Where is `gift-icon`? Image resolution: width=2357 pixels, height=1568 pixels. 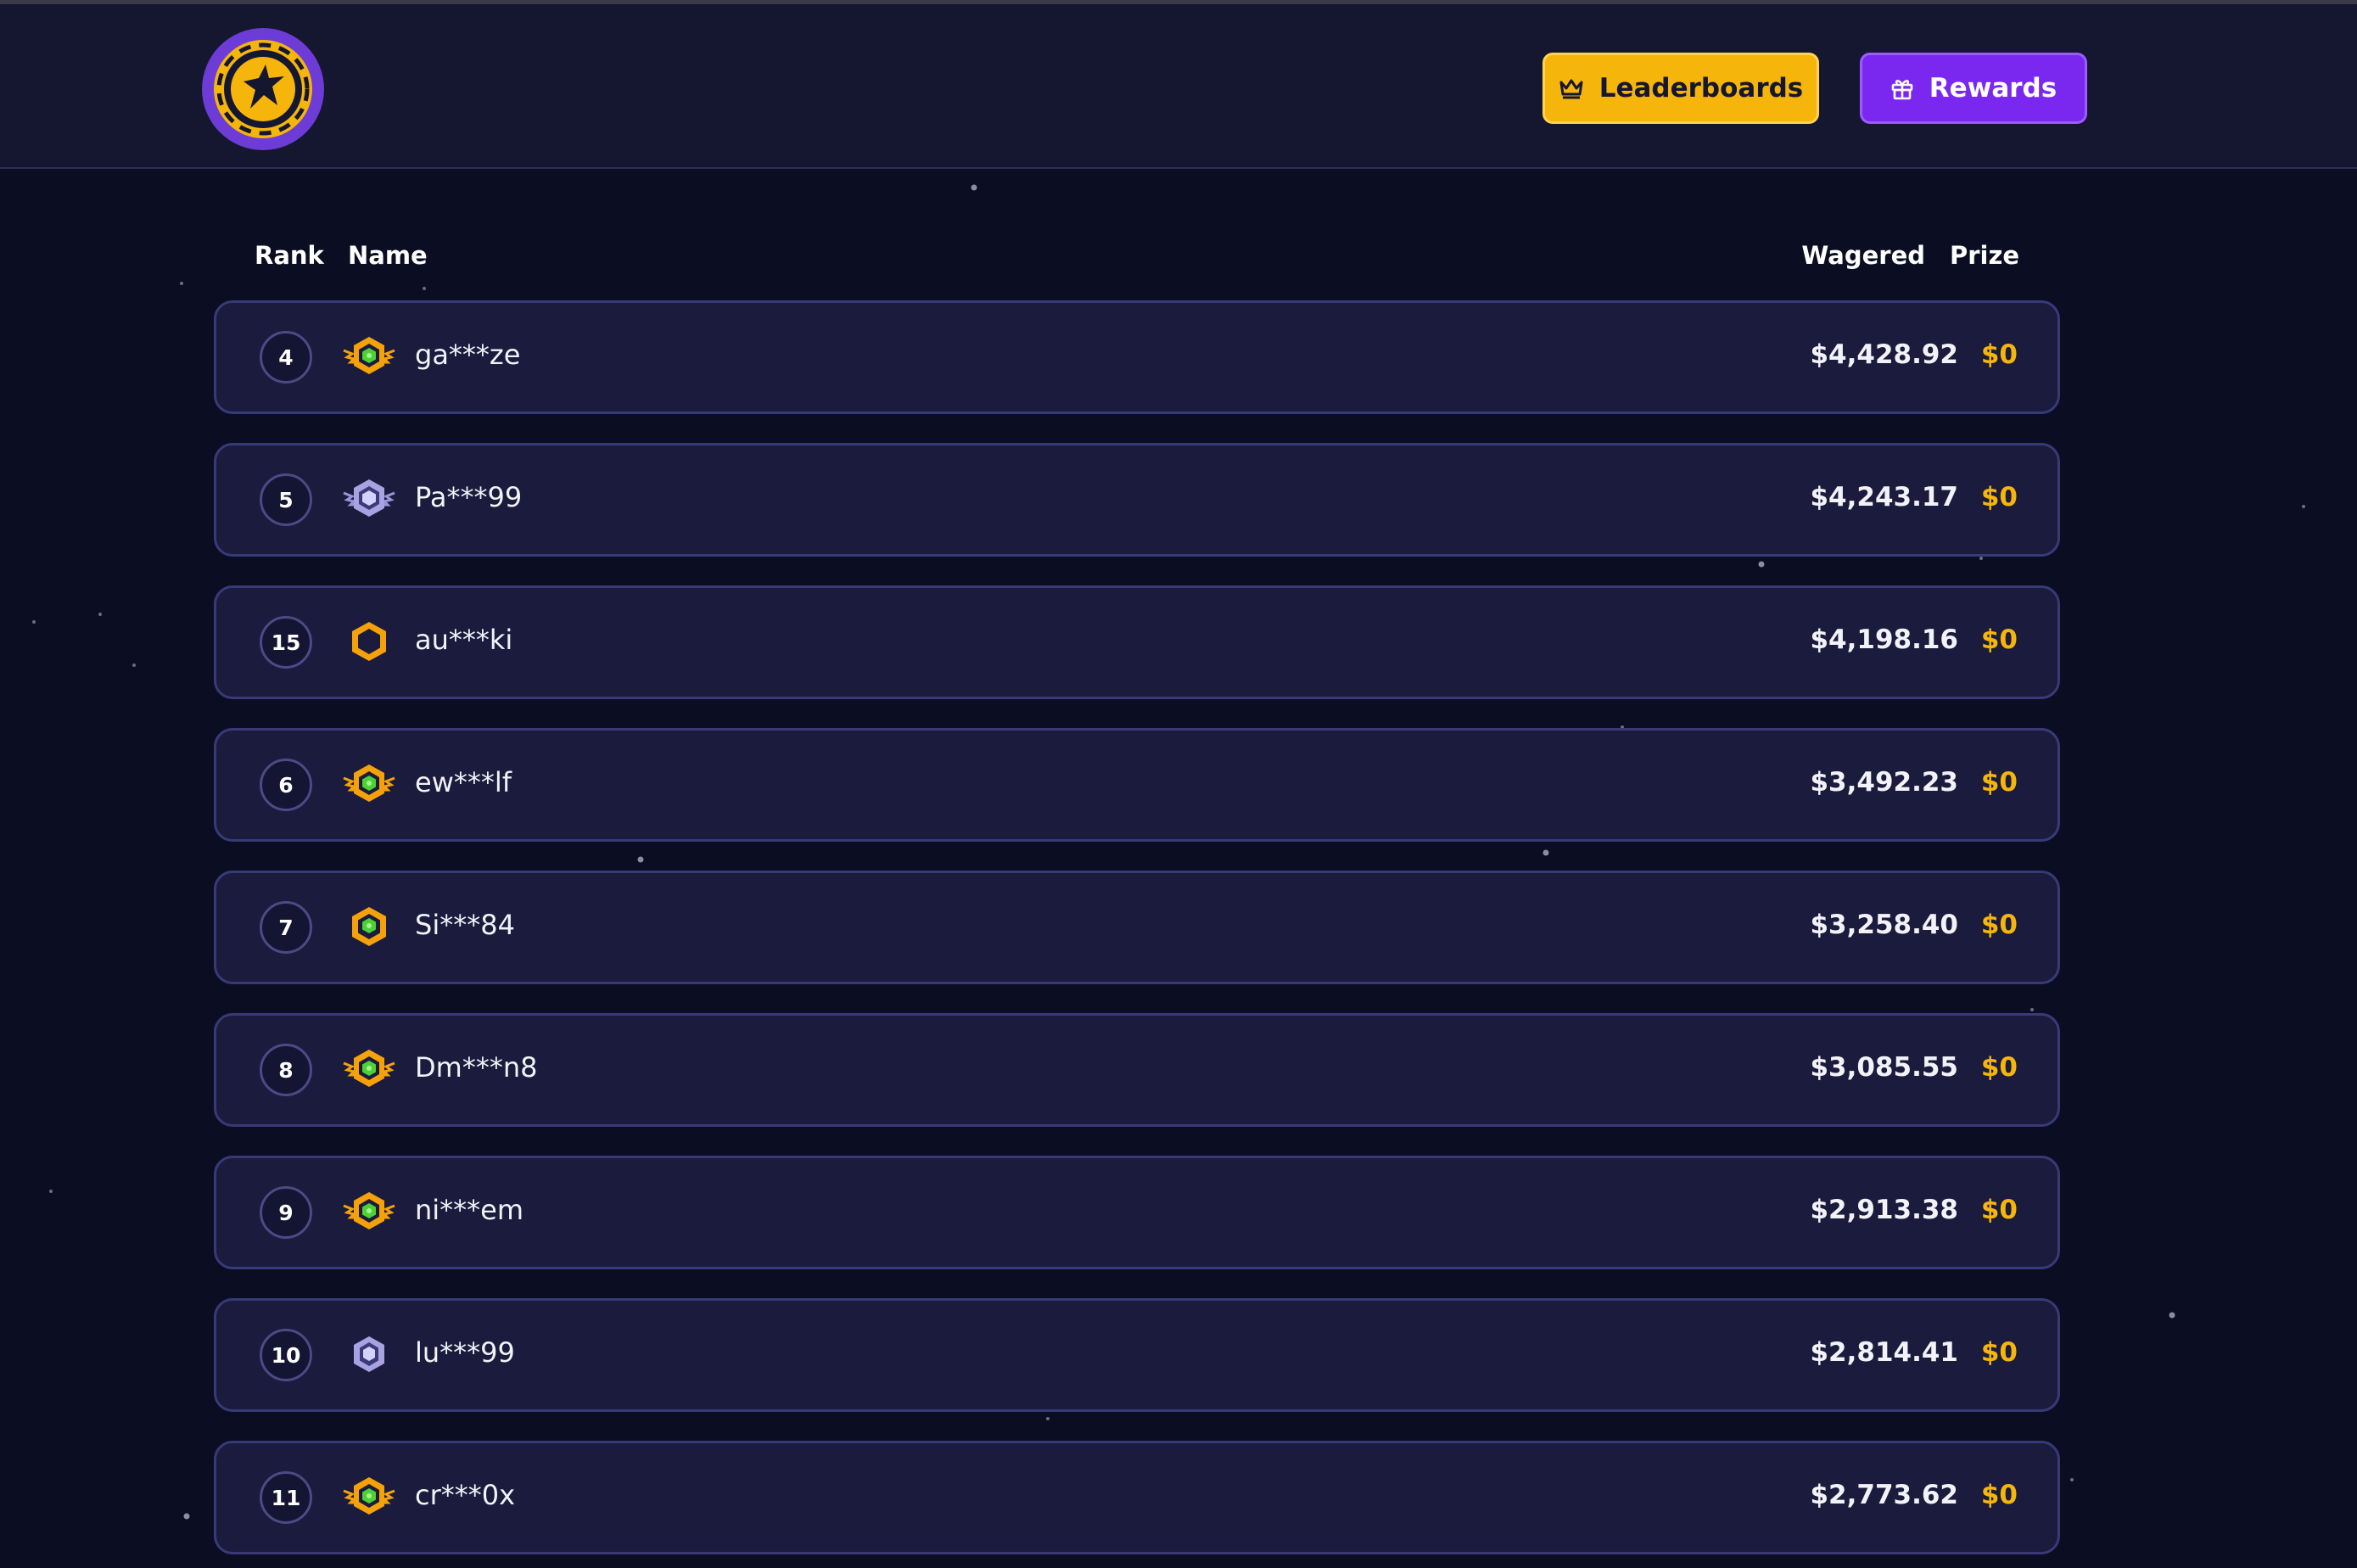
gift-icon is located at coordinates (1902, 88).